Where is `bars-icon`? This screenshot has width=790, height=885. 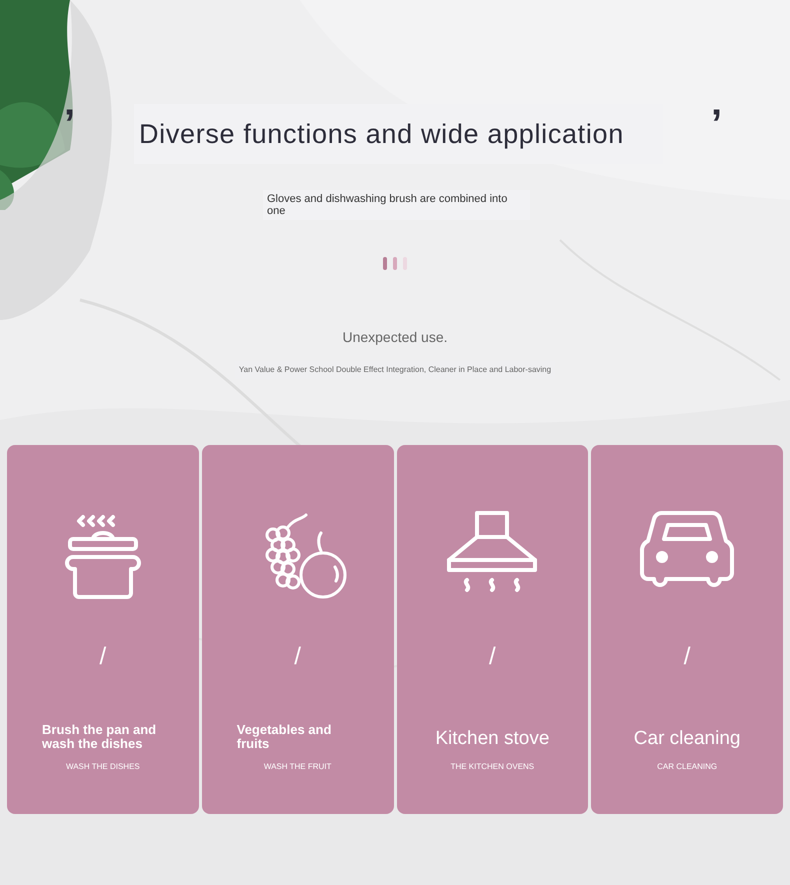 bars-icon is located at coordinates (395, 263).